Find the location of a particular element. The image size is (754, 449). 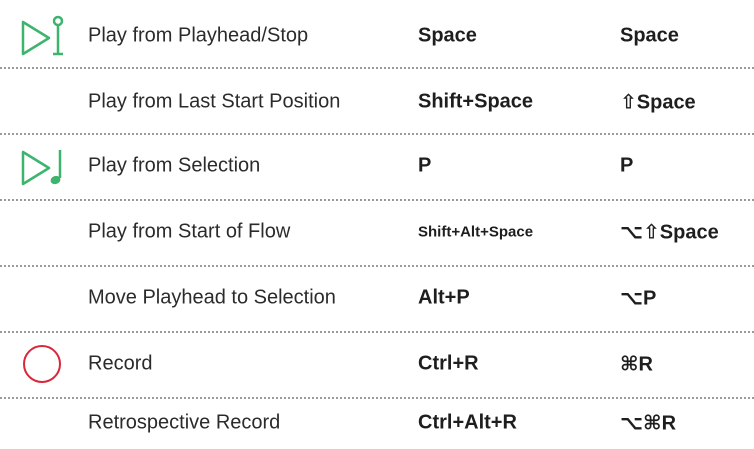

table-row: Record Ctrl+R ⌘R is located at coordinates (377, 364).